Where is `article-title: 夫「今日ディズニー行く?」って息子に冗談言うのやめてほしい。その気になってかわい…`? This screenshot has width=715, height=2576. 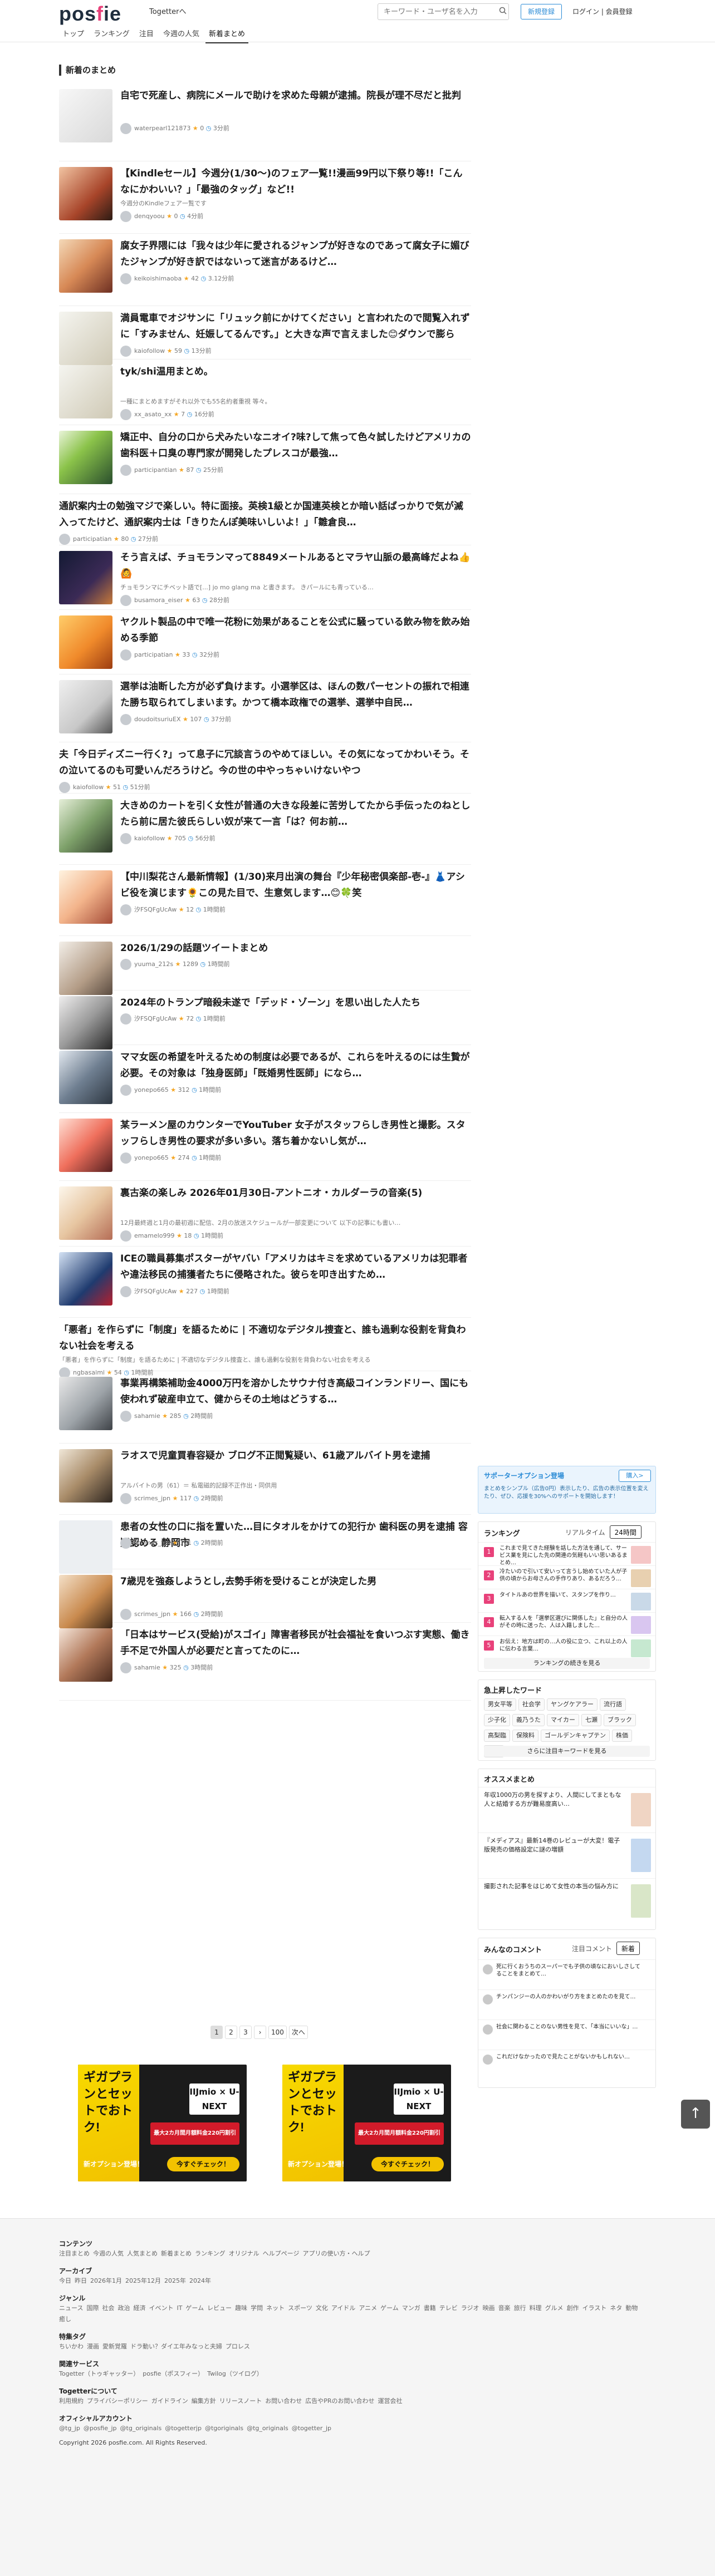
article-title: 夫「今日ディズニー行く?」って息子に冗談言うのやめてほしい。その気になってかわい… is located at coordinates (265, 763).